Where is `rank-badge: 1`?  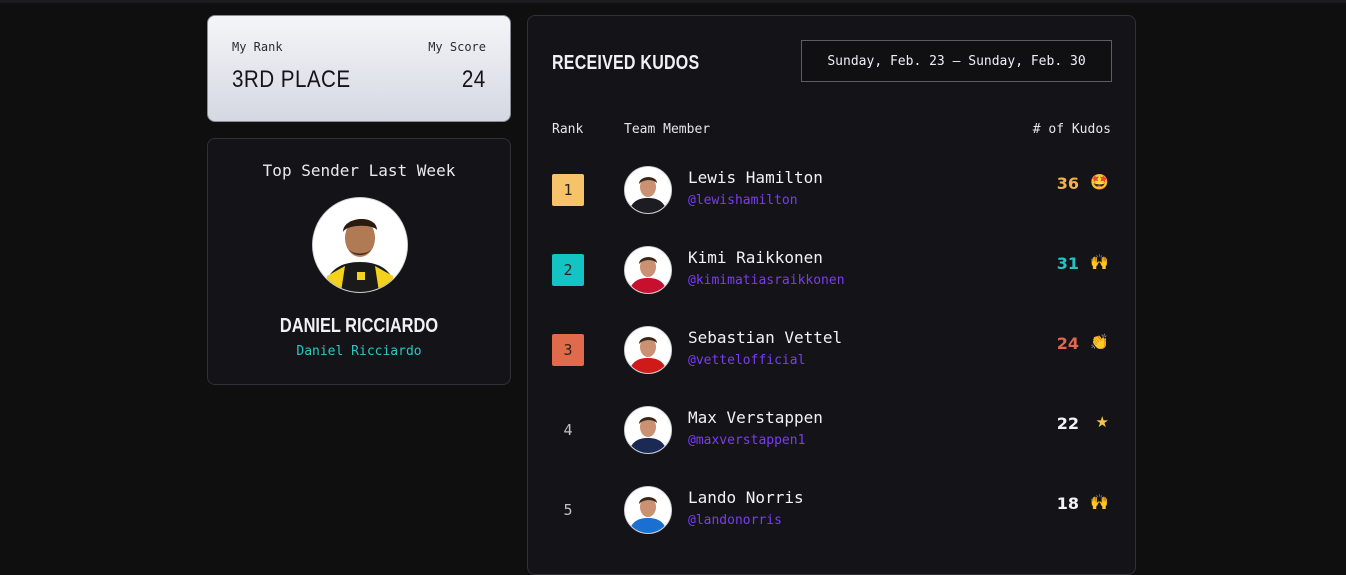 rank-badge: 1 is located at coordinates (568, 190).